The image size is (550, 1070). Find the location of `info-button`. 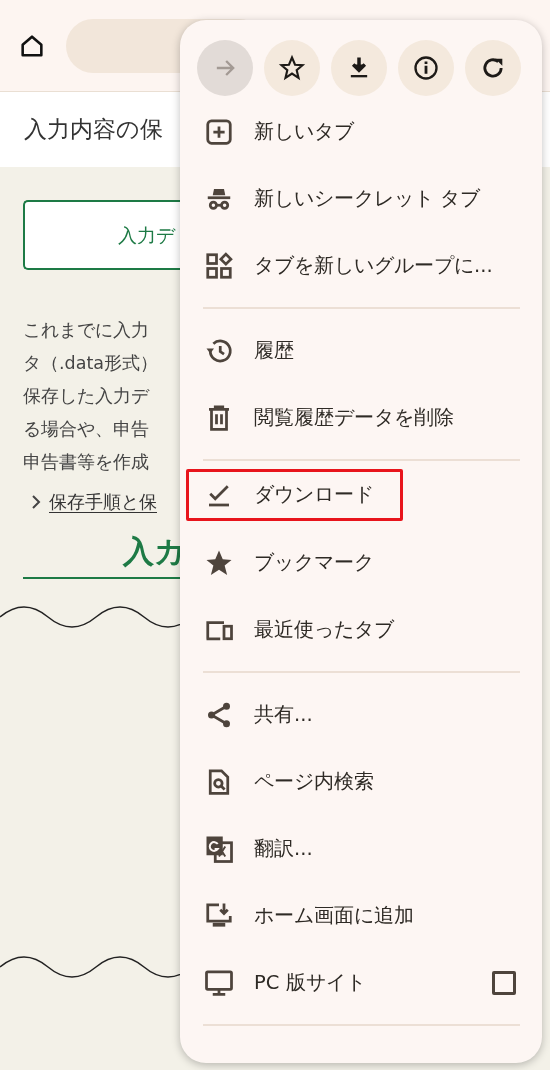

info-button is located at coordinates (426, 68).